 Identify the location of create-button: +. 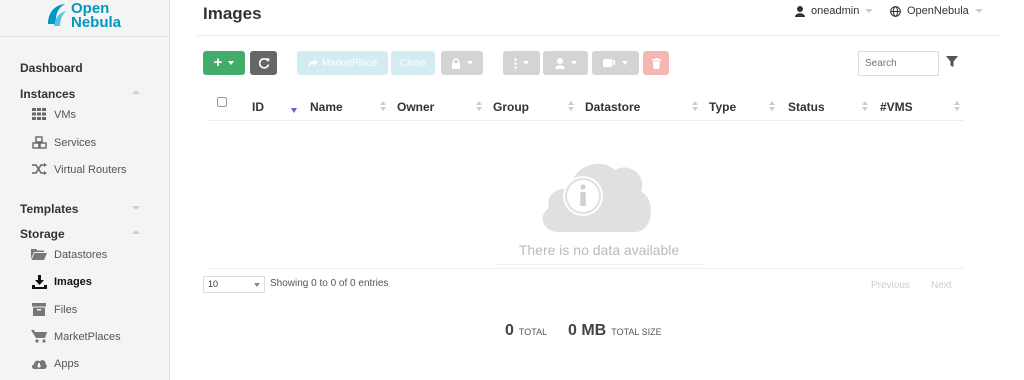
(224, 63).